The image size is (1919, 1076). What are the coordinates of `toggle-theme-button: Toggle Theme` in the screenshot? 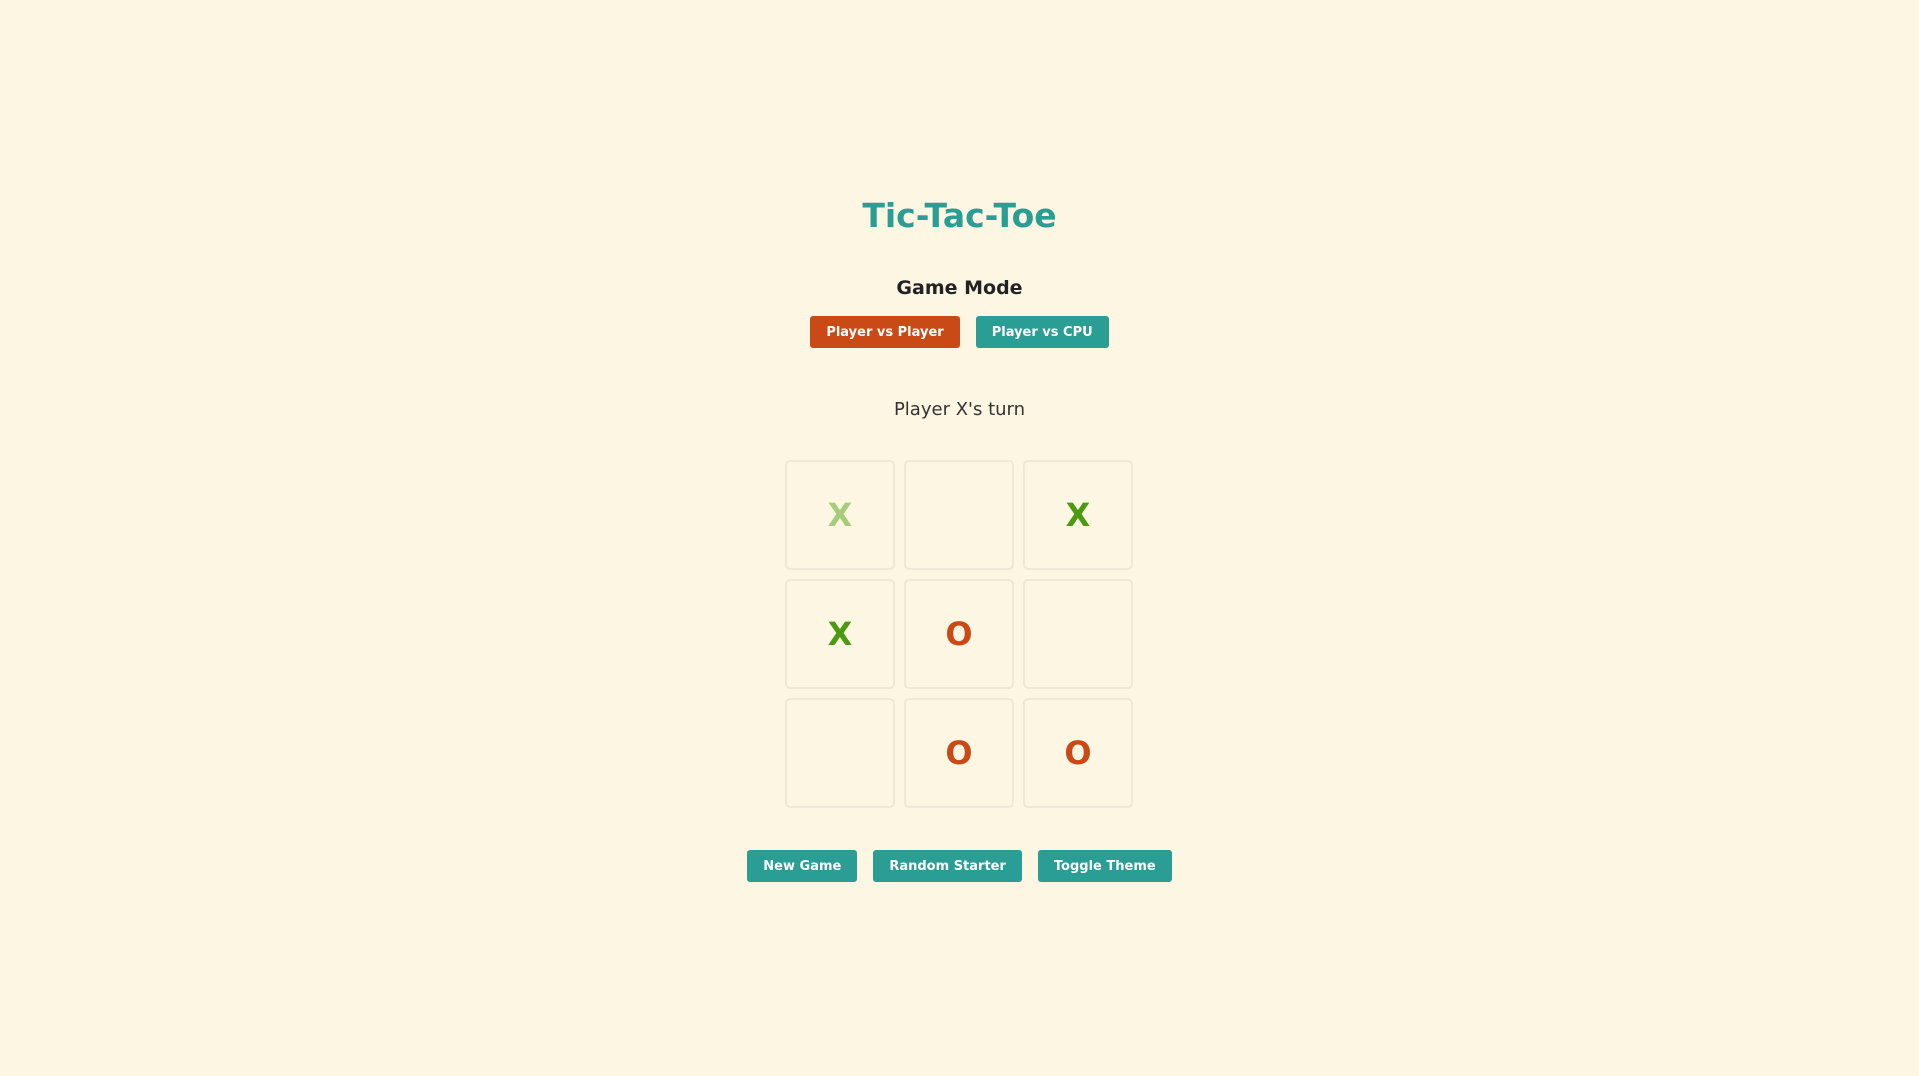 It's located at (1104, 866).